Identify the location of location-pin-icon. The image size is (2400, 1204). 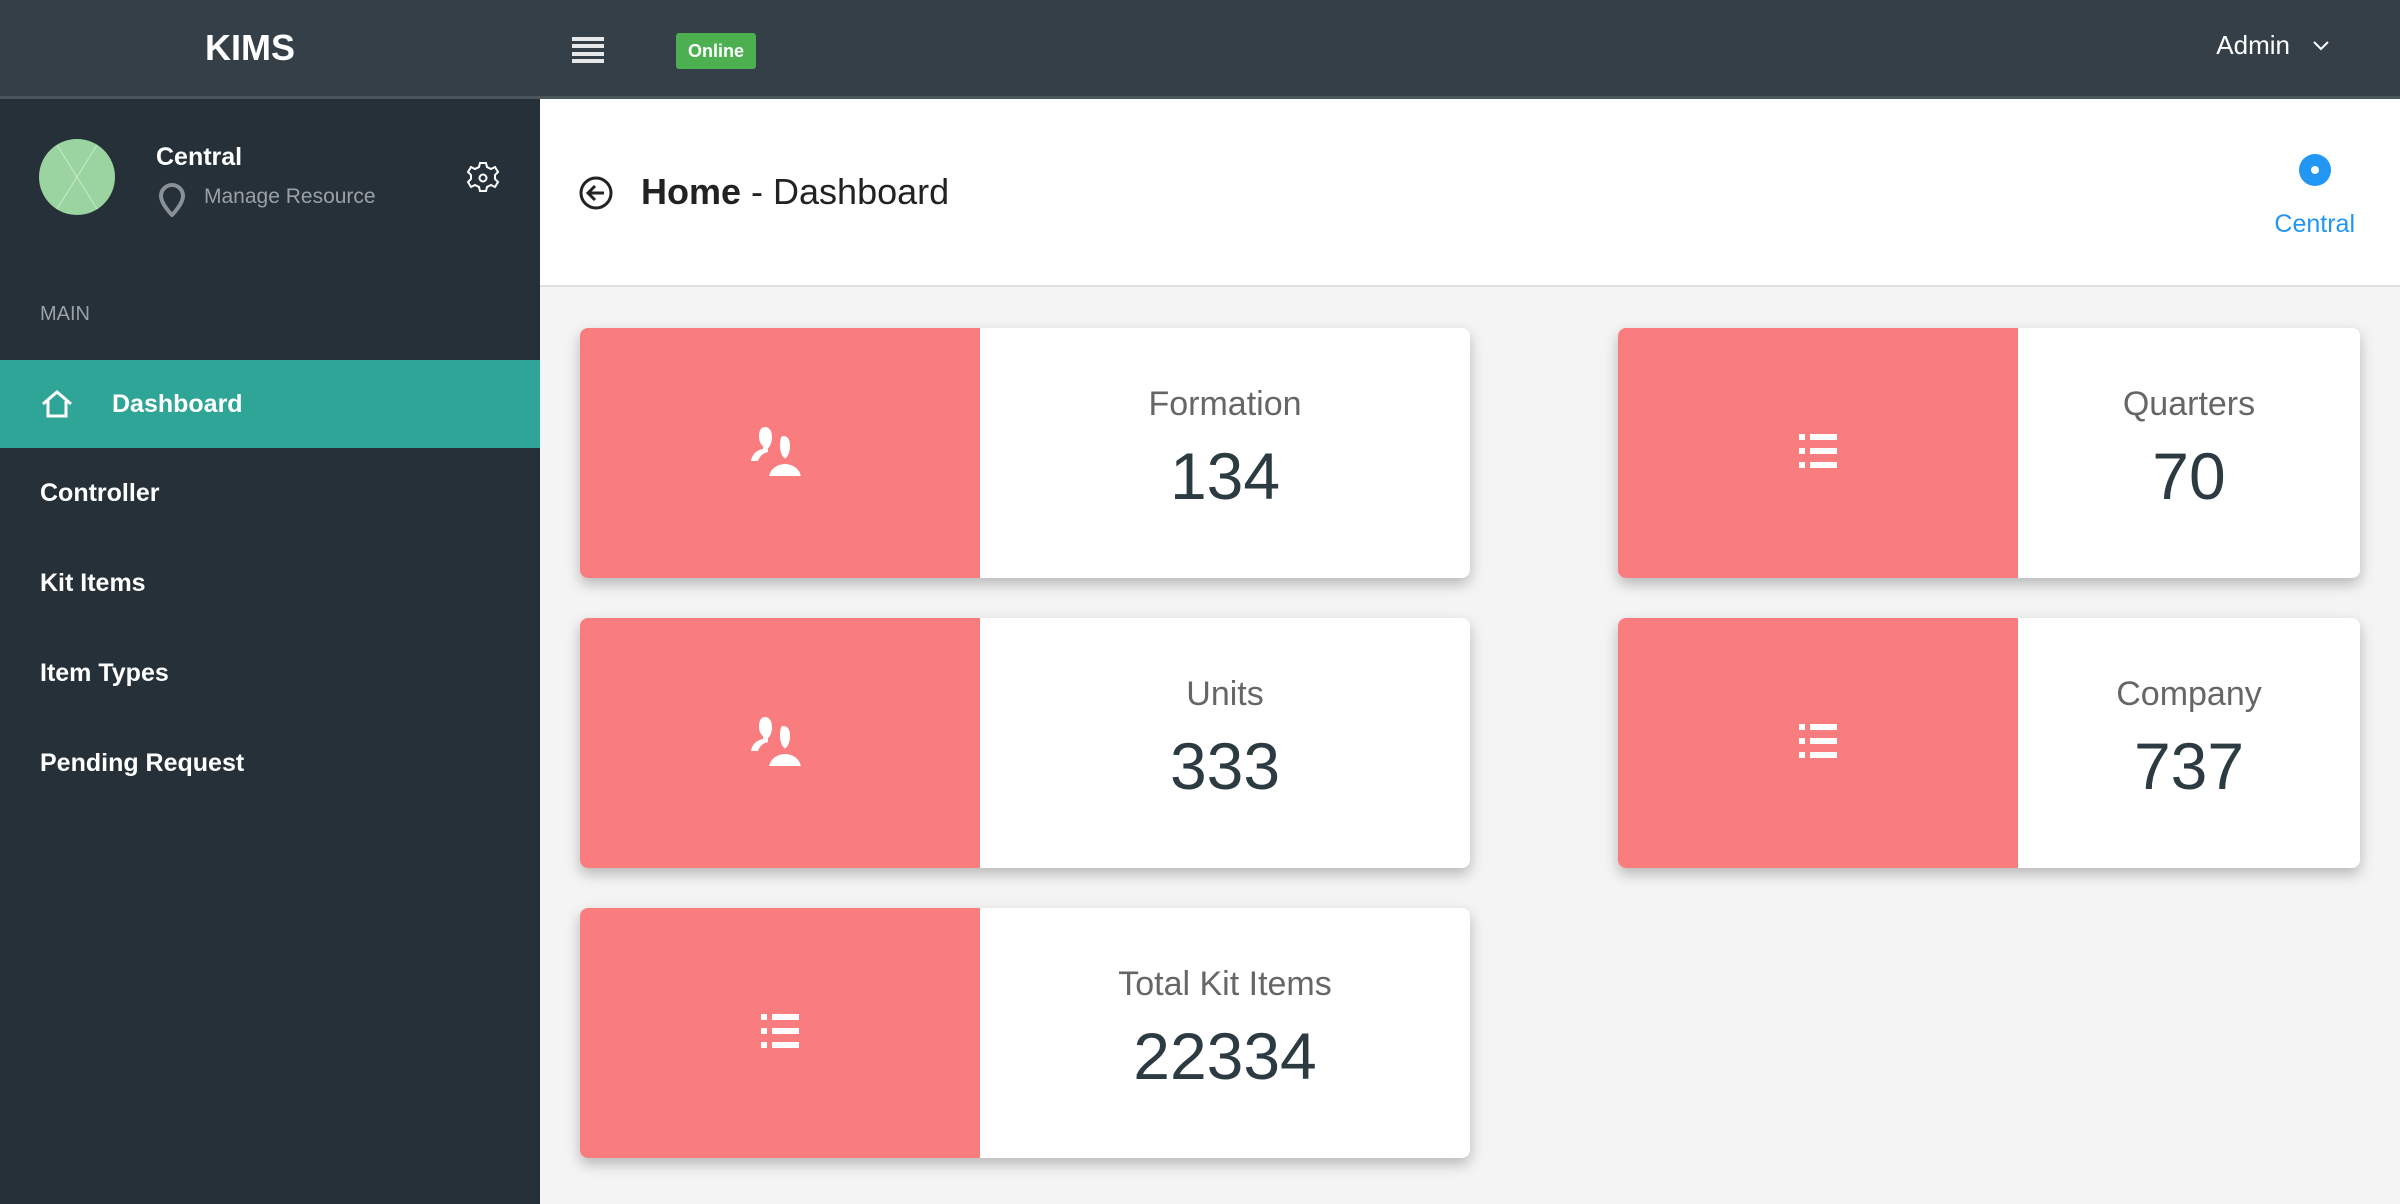
(172, 200).